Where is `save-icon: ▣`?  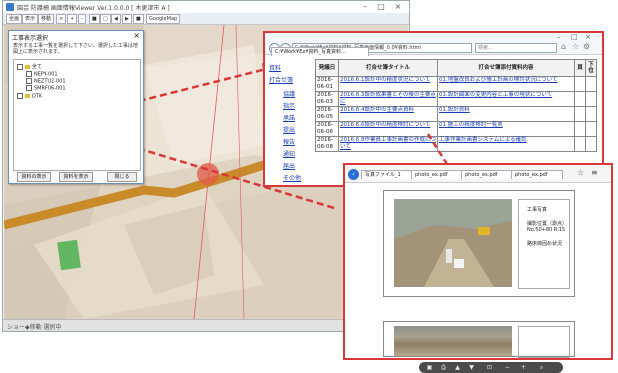
save-icon: ▣ is located at coordinates (429, 367).